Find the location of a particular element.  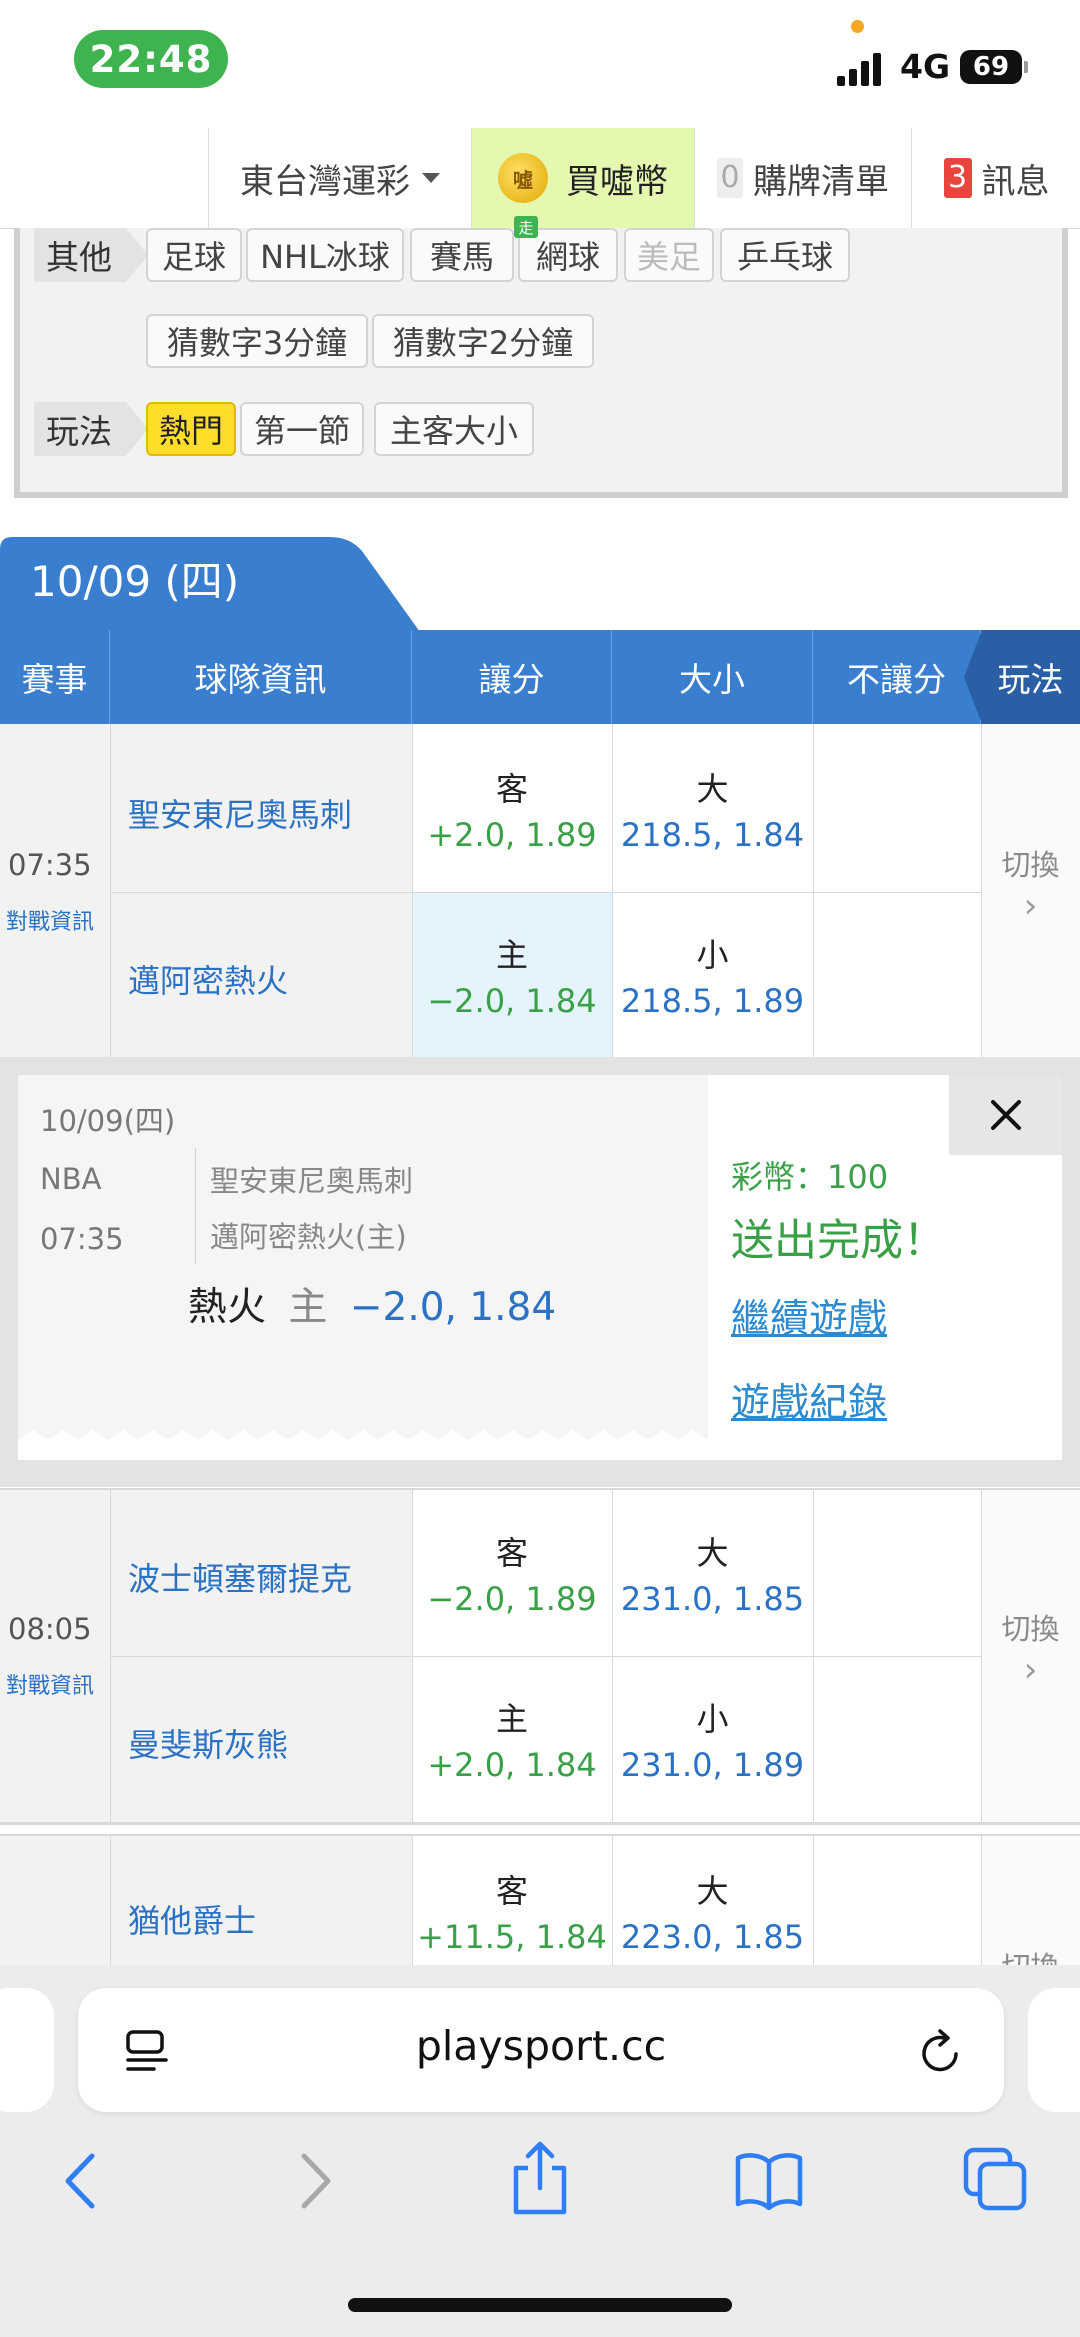

sport-chip-tennis: 走 網球 is located at coordinates (566, 249).